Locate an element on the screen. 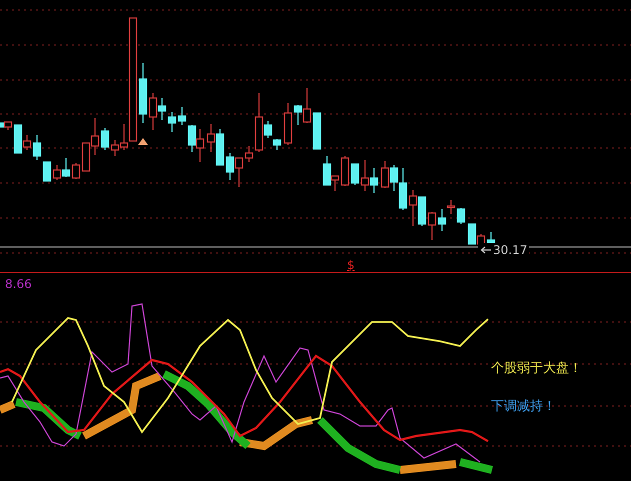 The image size is (631, 481). last-price-label: 30.17 is located at coordinates (510, 250).